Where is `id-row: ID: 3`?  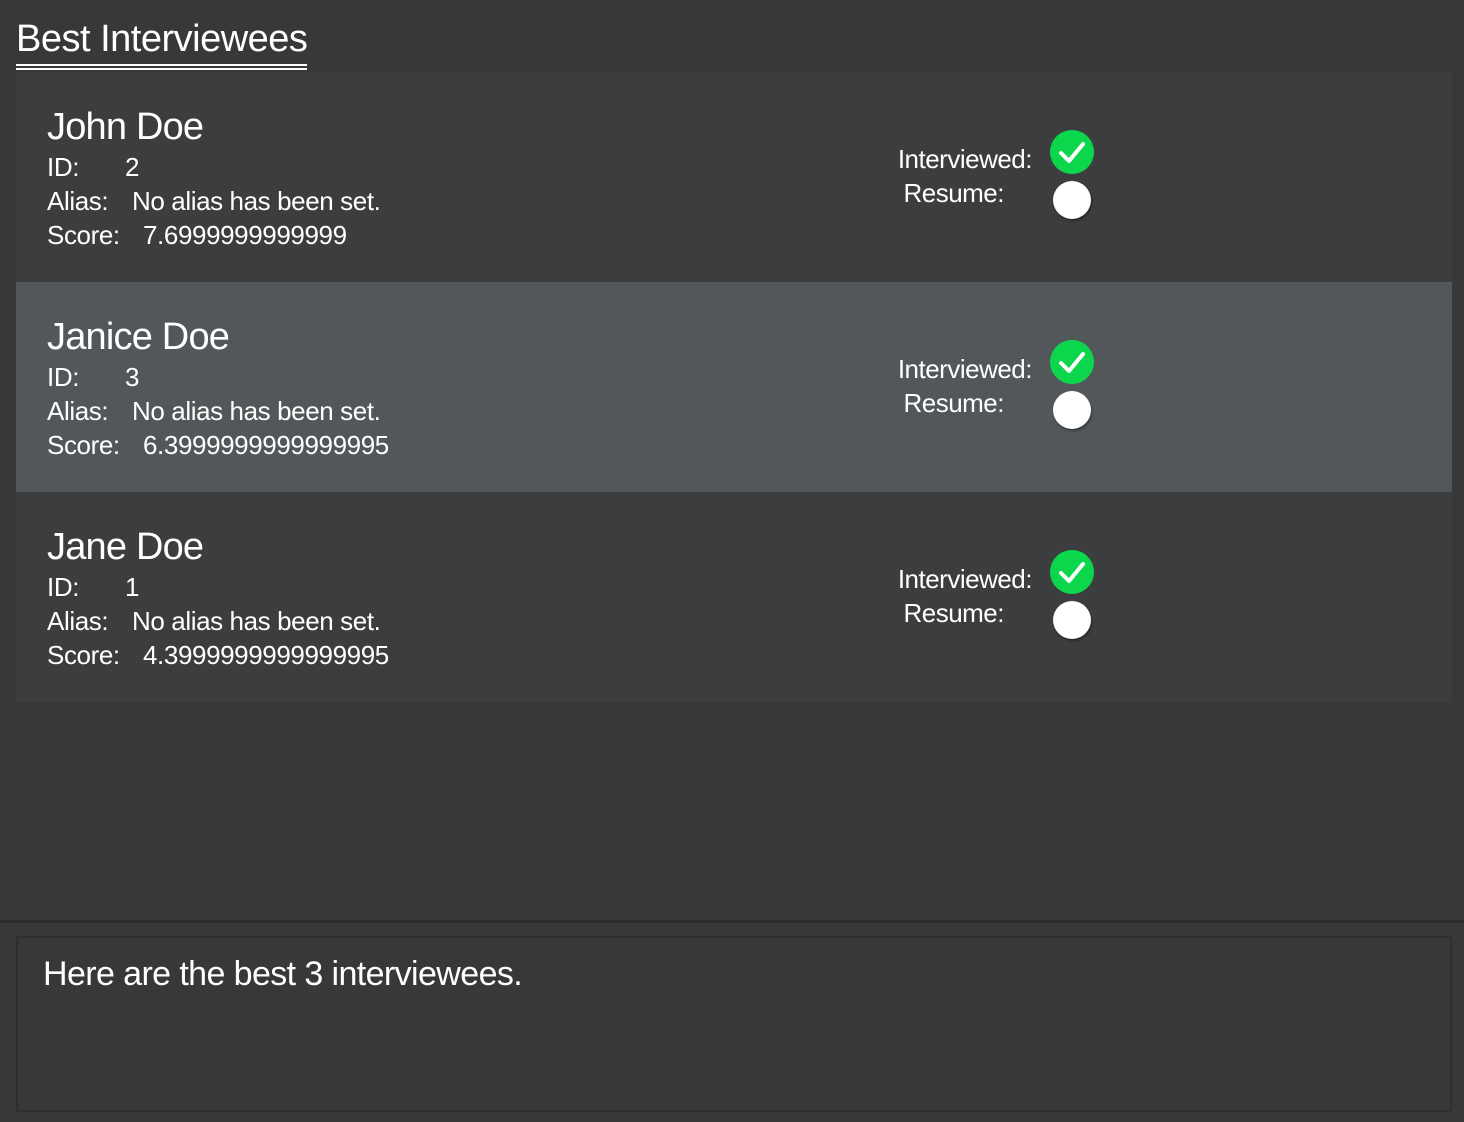
id-row: ID: 3 is located at coordinates (93, 377).